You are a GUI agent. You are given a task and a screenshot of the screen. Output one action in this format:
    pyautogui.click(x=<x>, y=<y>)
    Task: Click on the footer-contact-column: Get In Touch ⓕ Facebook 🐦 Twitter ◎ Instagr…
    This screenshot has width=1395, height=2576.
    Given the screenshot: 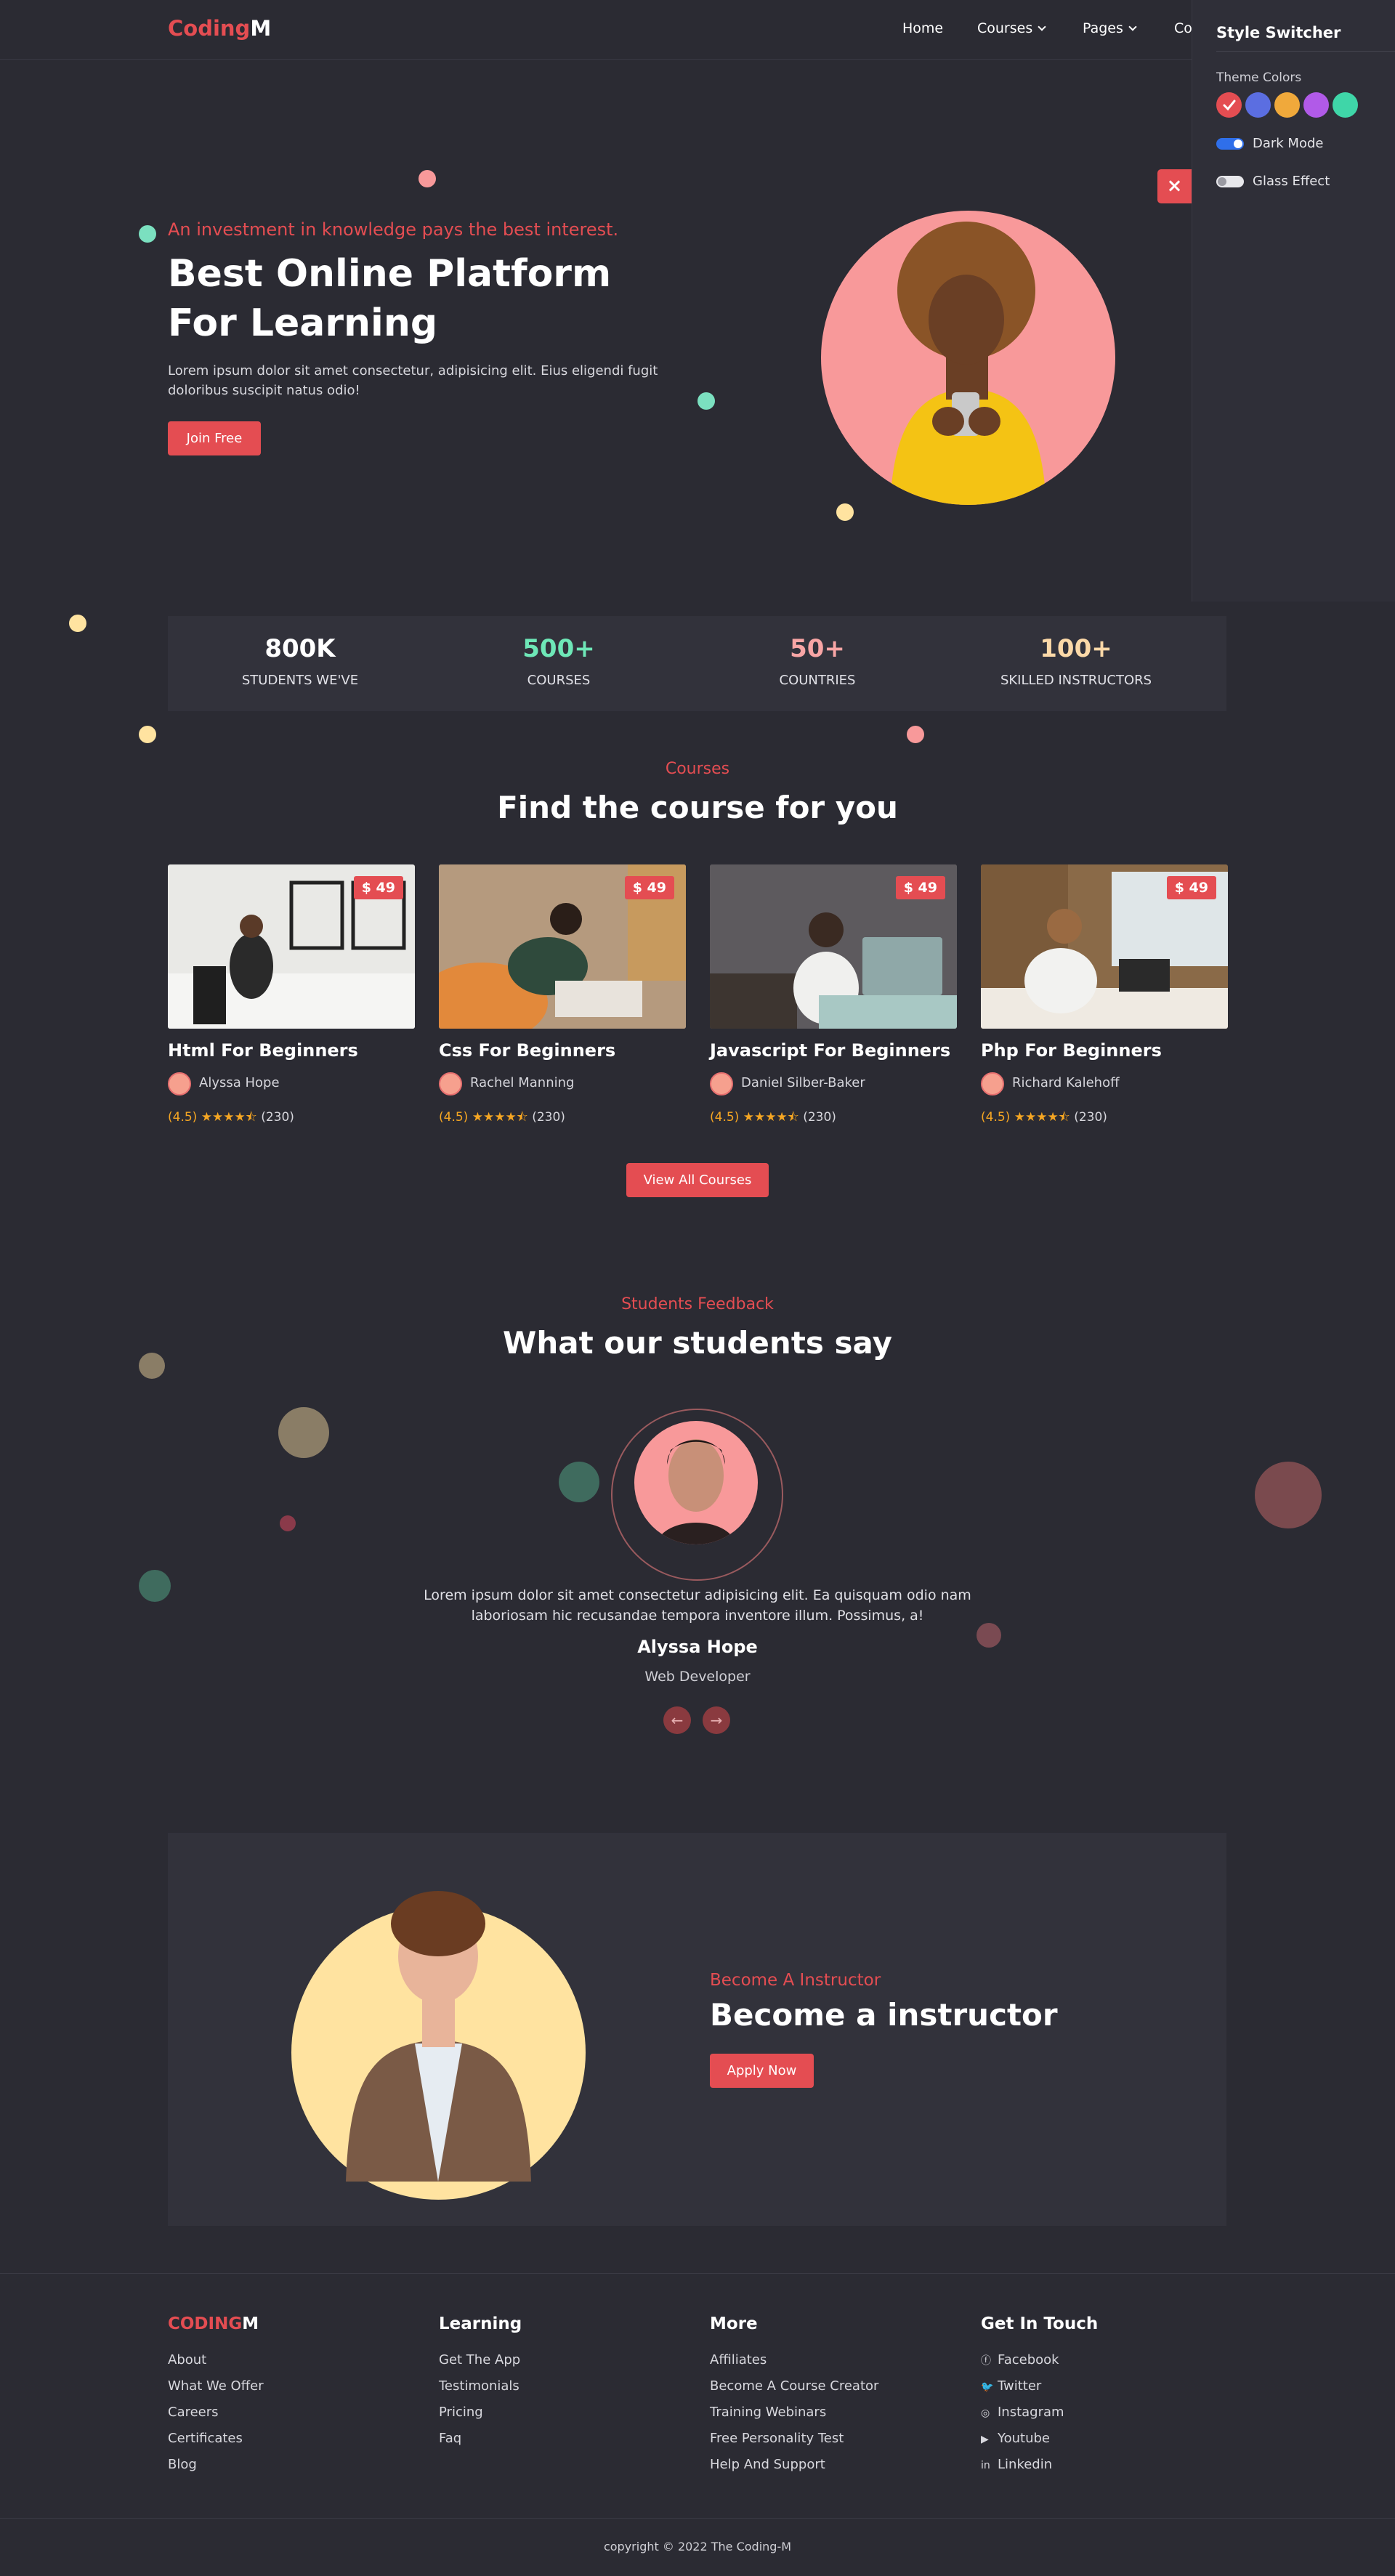 What is the action you would take?
    pyautogui.click(x=1112, y=2398)
    